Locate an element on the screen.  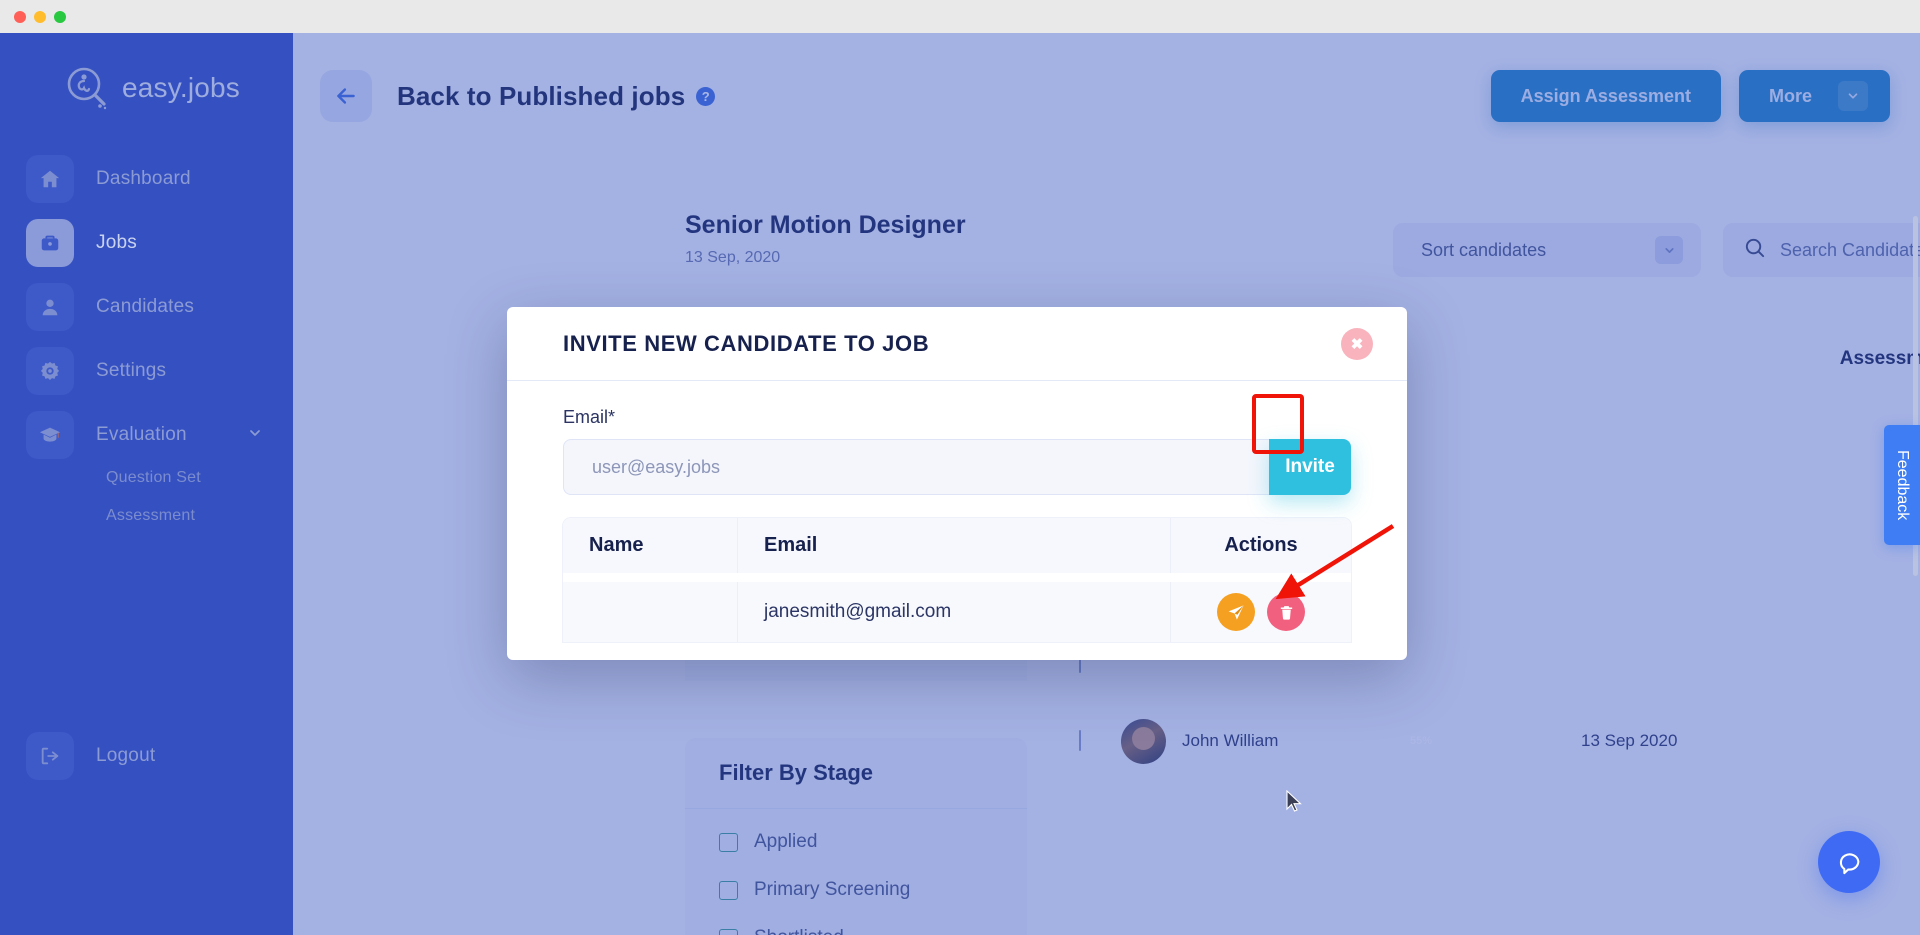
sidebar-subitem-assessment: Assessment is located at coordinates (199, 516).